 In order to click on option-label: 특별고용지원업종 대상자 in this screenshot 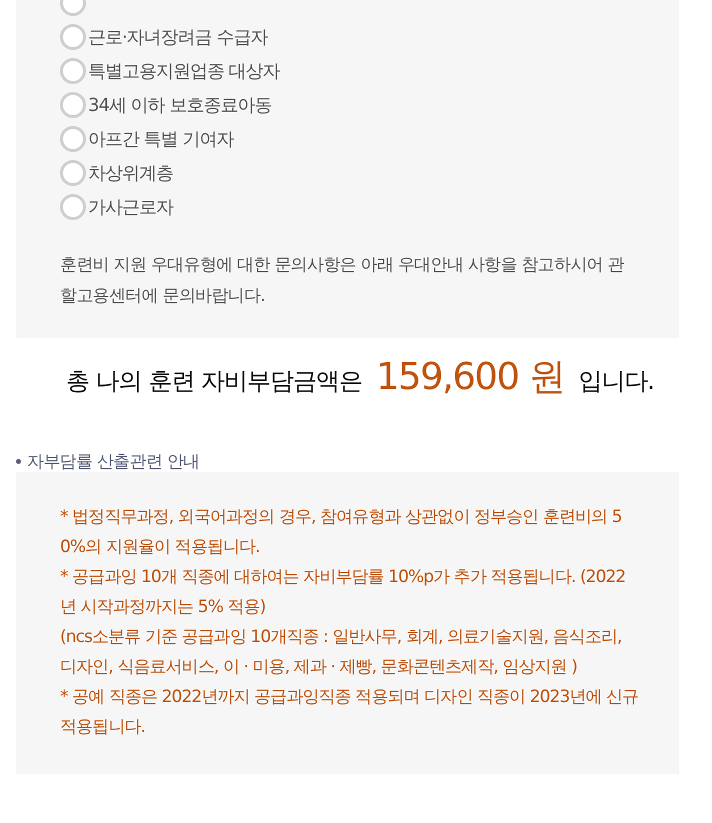, I will do `click(184, 71)`.